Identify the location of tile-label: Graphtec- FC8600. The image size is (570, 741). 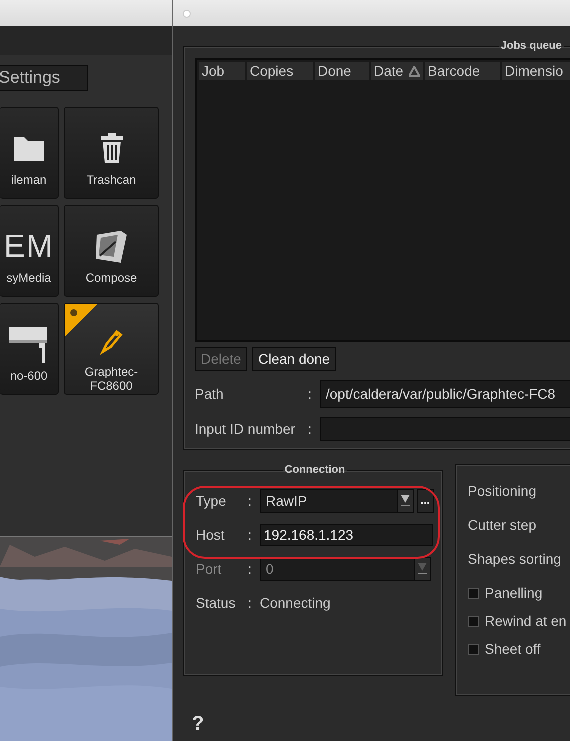
(111, 380).